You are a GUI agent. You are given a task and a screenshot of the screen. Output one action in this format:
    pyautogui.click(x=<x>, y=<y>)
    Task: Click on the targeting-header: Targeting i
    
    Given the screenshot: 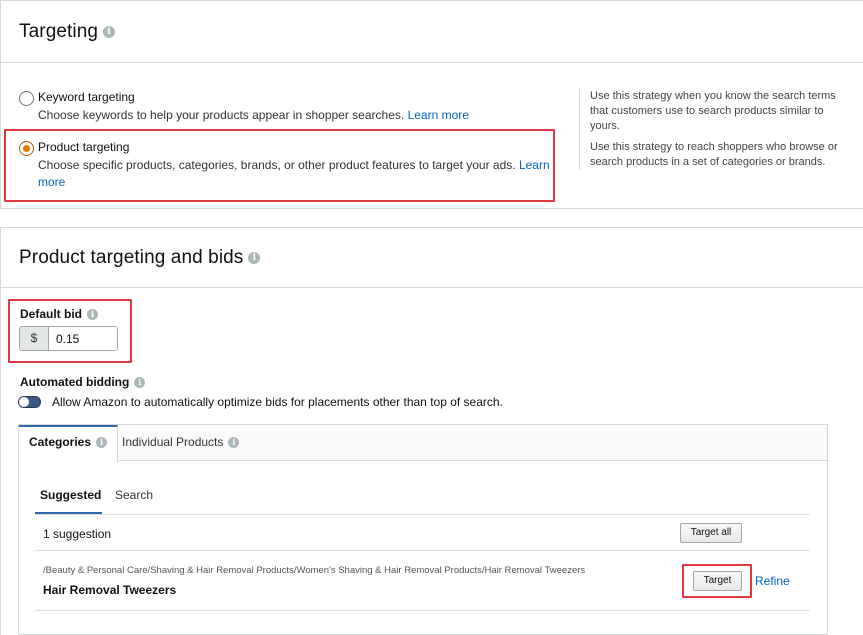 What is the action you would take?
    pyautogui.click(x=432, y=32)
    